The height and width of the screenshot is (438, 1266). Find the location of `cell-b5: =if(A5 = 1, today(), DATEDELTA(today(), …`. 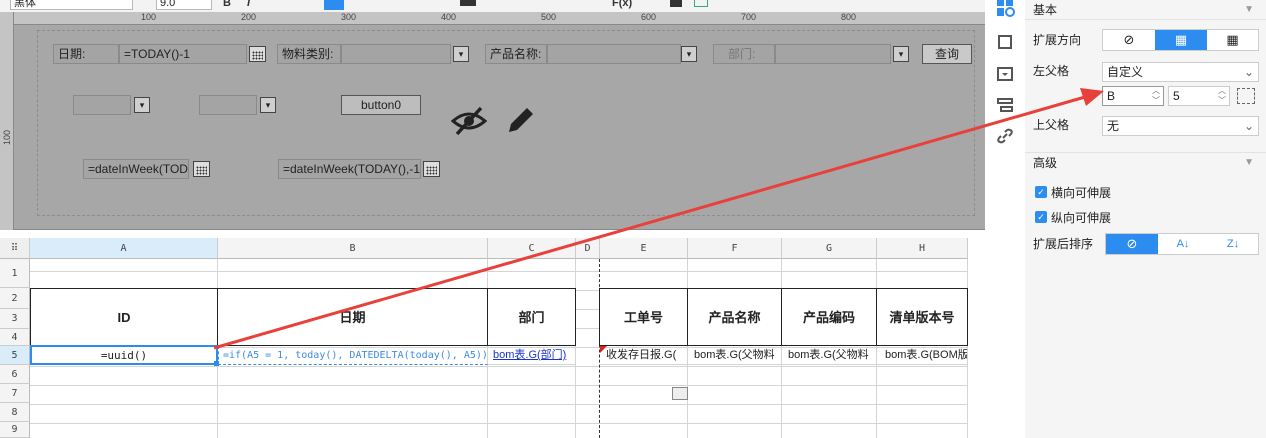

cell-b5: =if(A5 = 1, today(), DATEDELTA(today(), … is located at coordinates (353, 355).